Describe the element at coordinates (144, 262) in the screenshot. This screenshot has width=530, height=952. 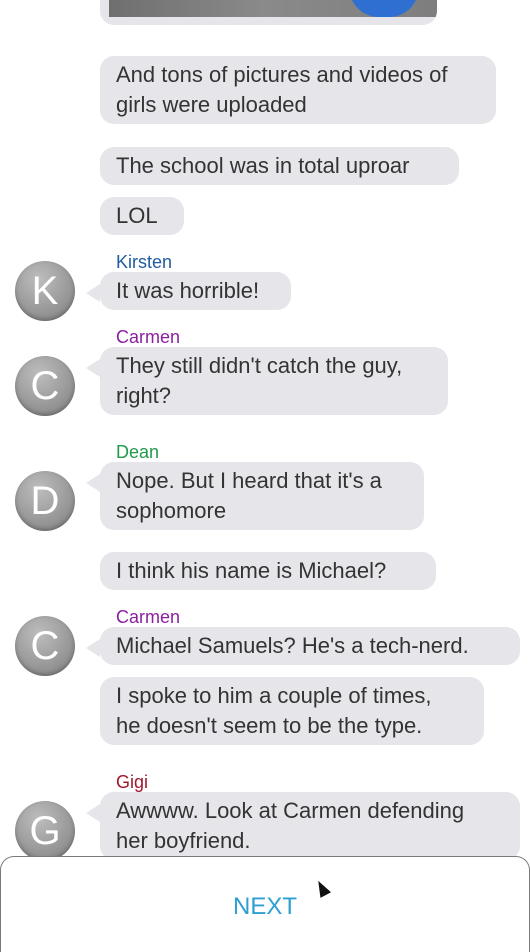
I see `sender-name: Kirsten` at that location.